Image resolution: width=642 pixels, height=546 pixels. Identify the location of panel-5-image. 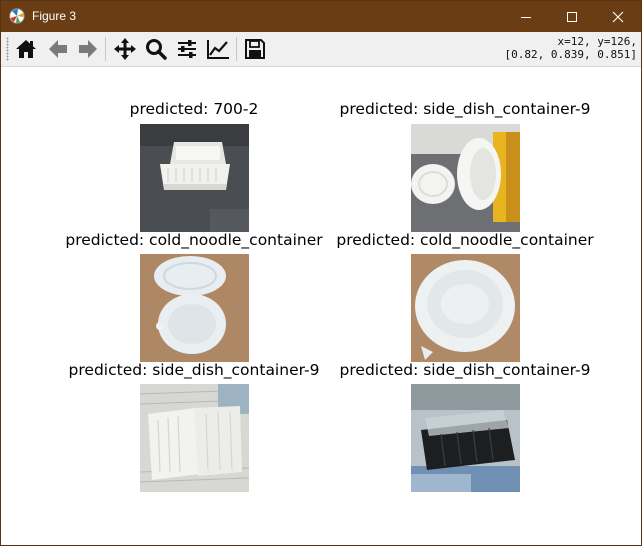
(194, 438).